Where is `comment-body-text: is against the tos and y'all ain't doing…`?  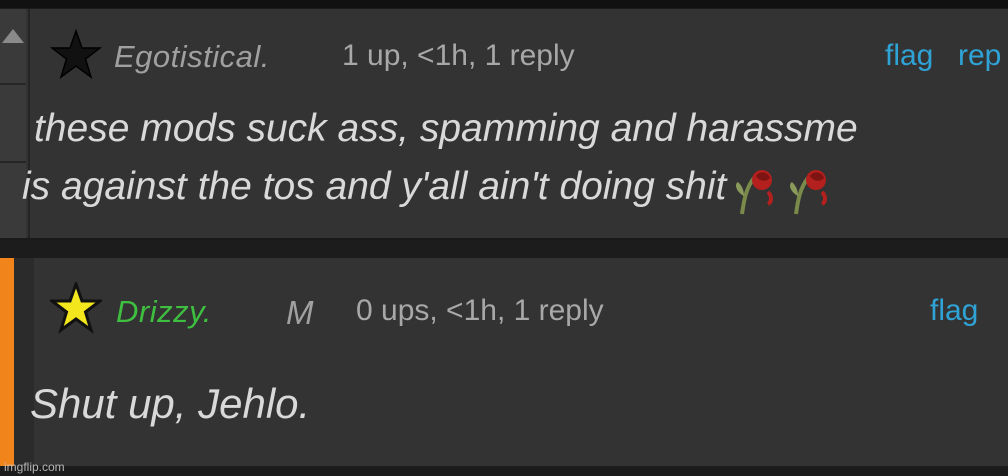
comment-body-text: is against the tos and y'all ain't doing… is located at coordinates (374, 186).